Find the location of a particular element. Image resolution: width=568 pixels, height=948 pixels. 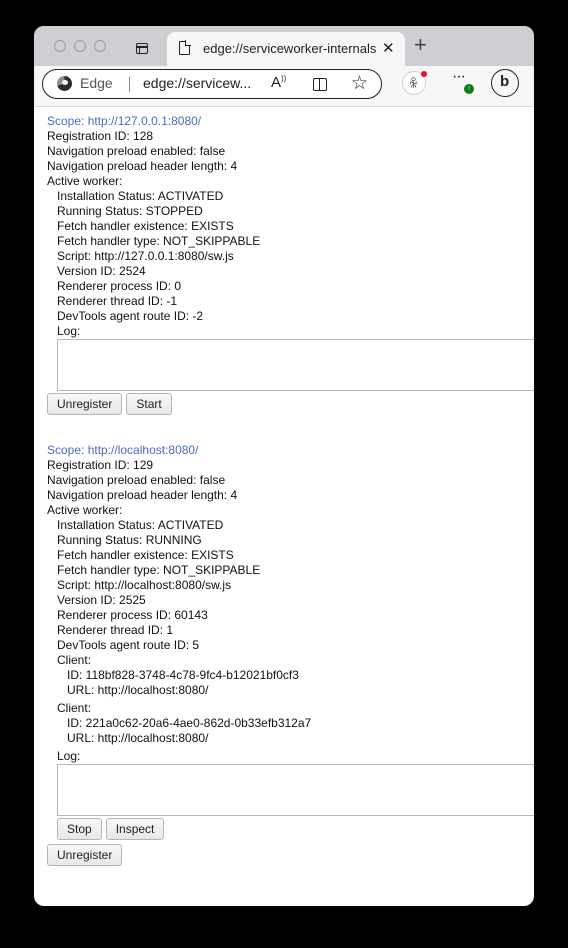

profile-button: ꆜ is located at coordinates (414, 83).